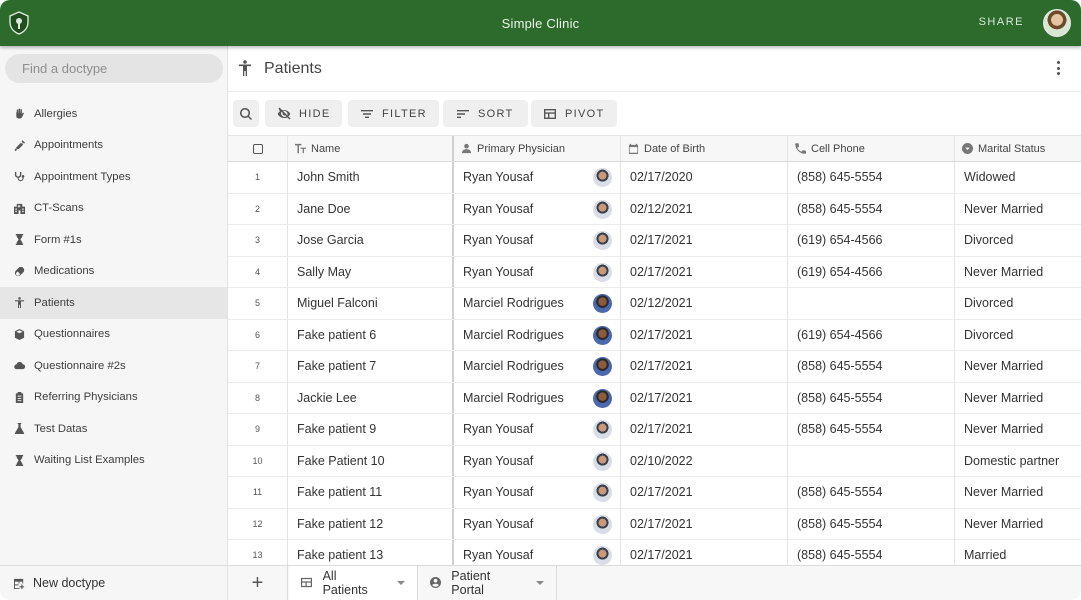 This screenshot has width=1081, height=600. I want to click on sidebar-item-allergies: Allergies, so click(113, 114).